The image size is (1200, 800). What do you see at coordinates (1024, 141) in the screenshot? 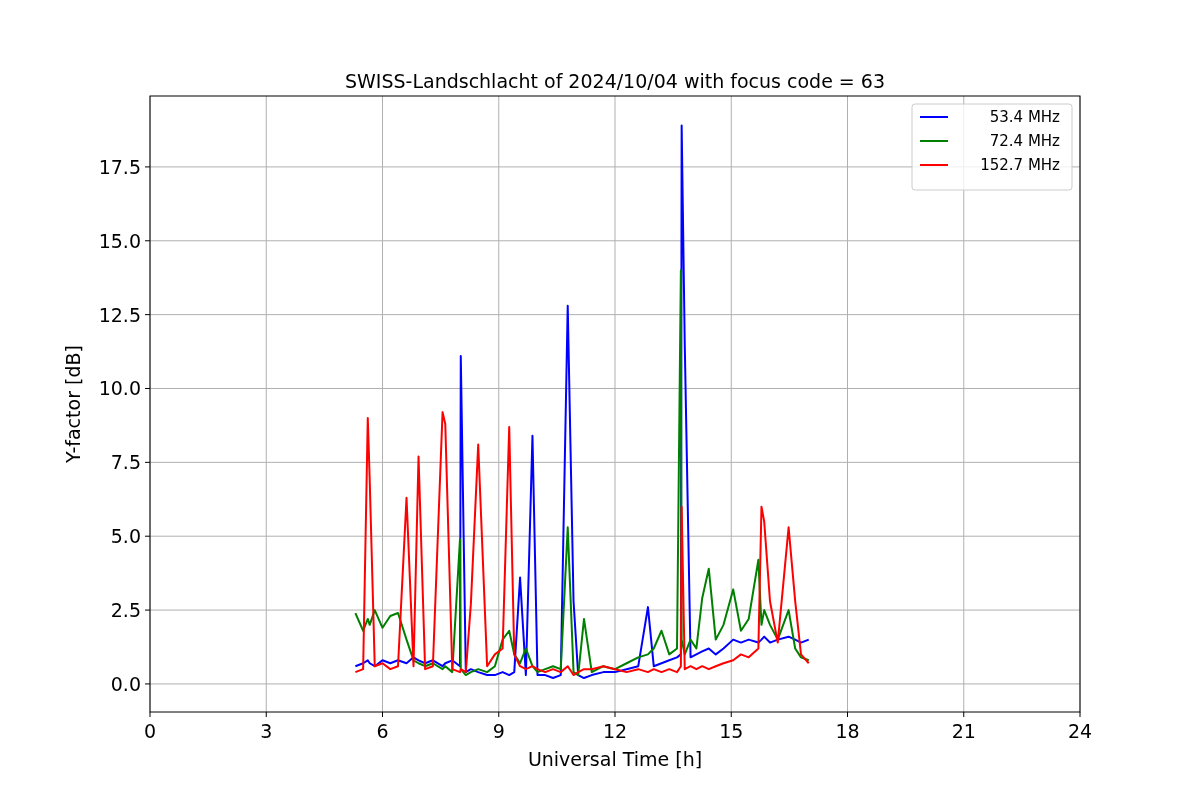
I see `legend-label: 72.4 MHz` at bounding box center [1024, 141].